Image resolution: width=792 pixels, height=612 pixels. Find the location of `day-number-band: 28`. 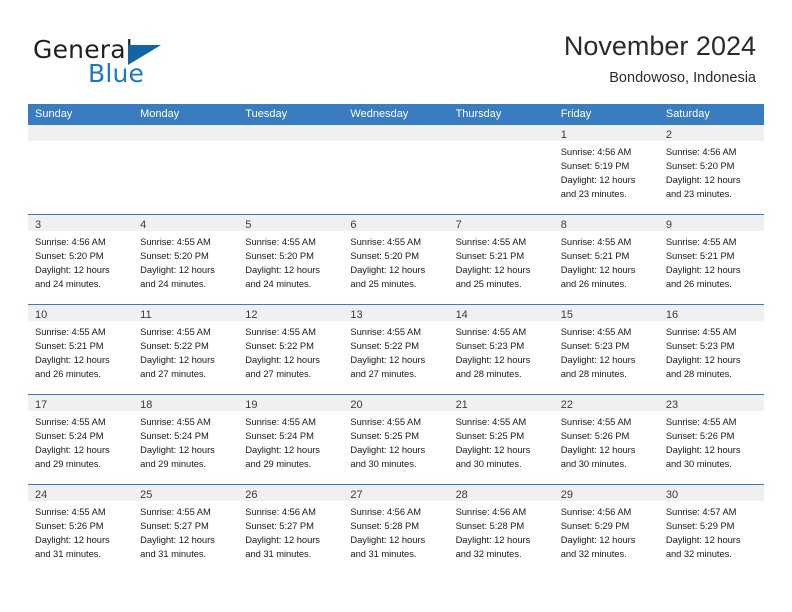

day-number-band: 28 is located at coordinates (501, 493).